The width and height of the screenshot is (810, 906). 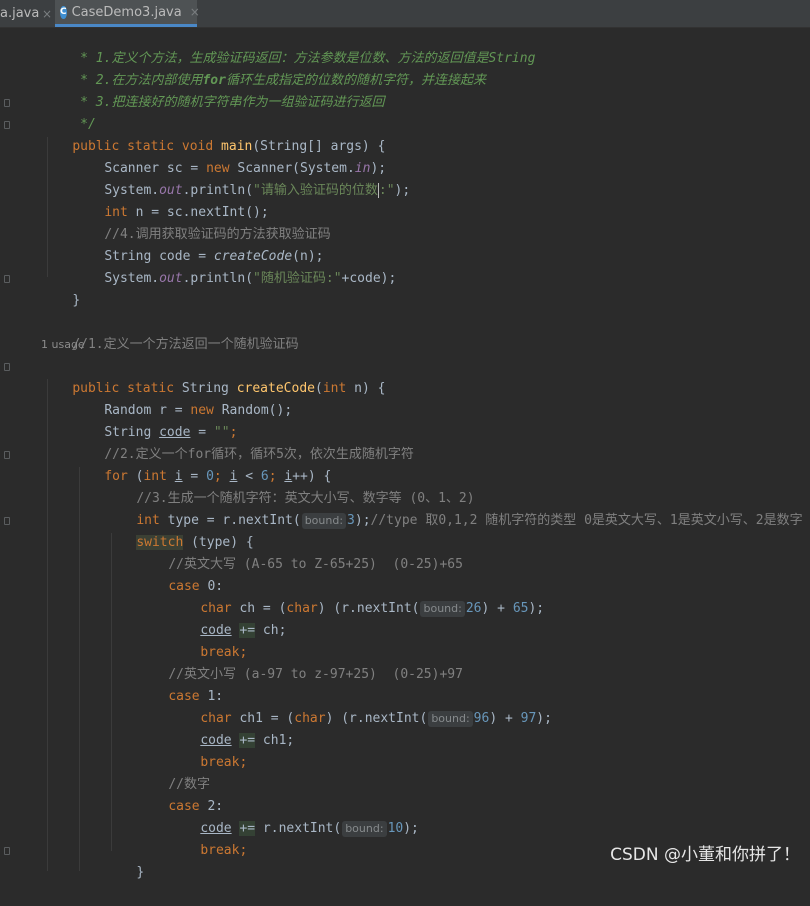 I want to click on code-line: case 0:, so click(x=196, y=586).